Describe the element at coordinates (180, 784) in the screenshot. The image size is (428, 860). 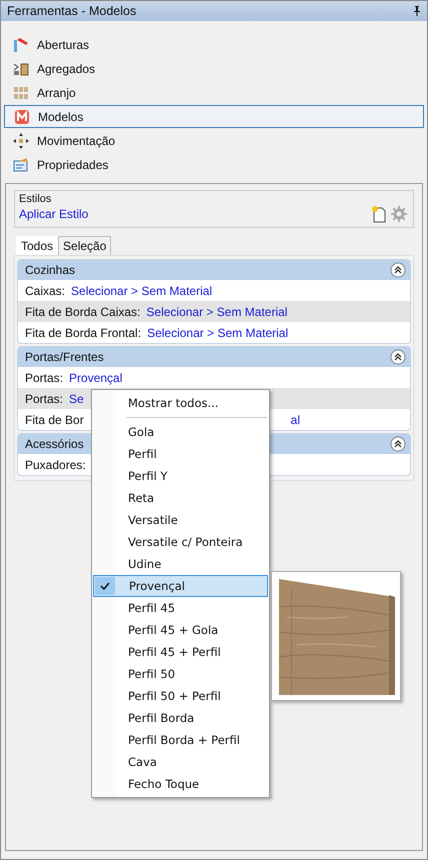
I see `menu-item: Fecho Toque` at that location.